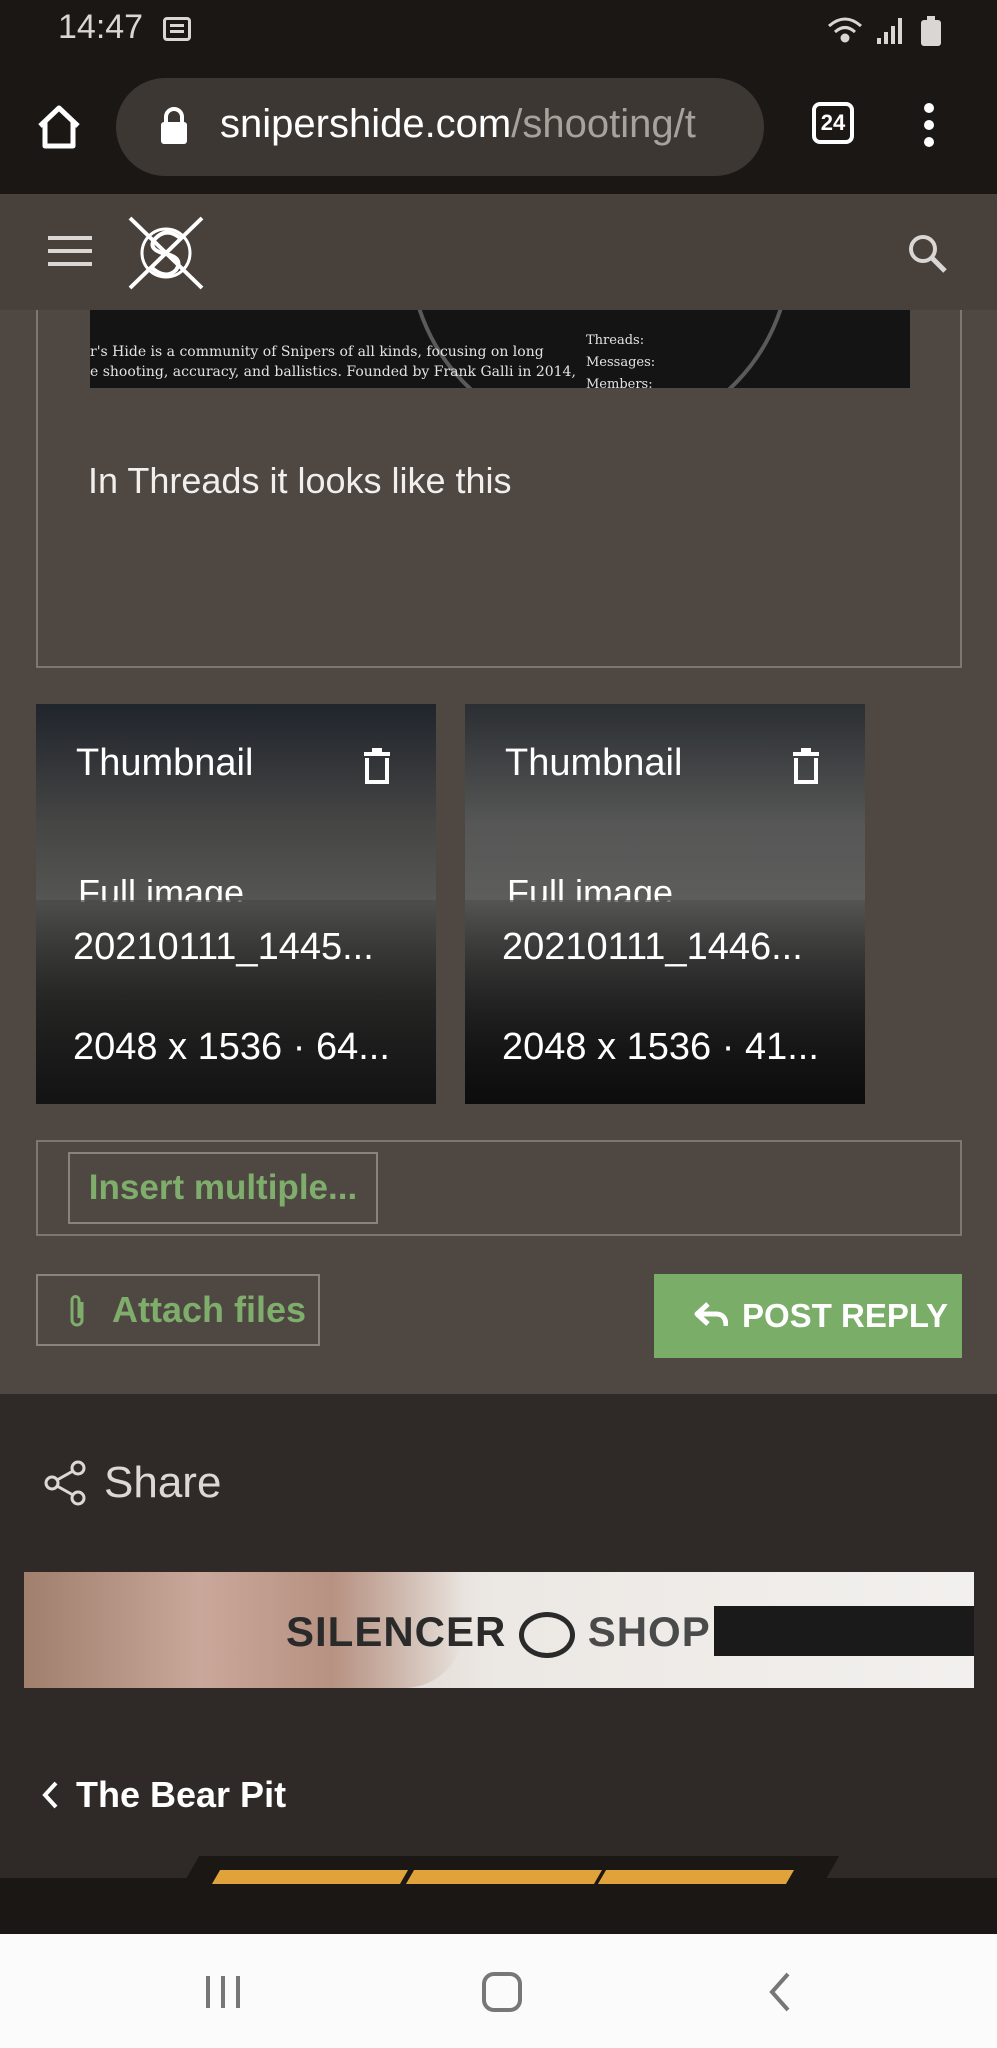 The image size is (997, 2048). I want to click on footer-stripe-bar, so click(498, 1895).